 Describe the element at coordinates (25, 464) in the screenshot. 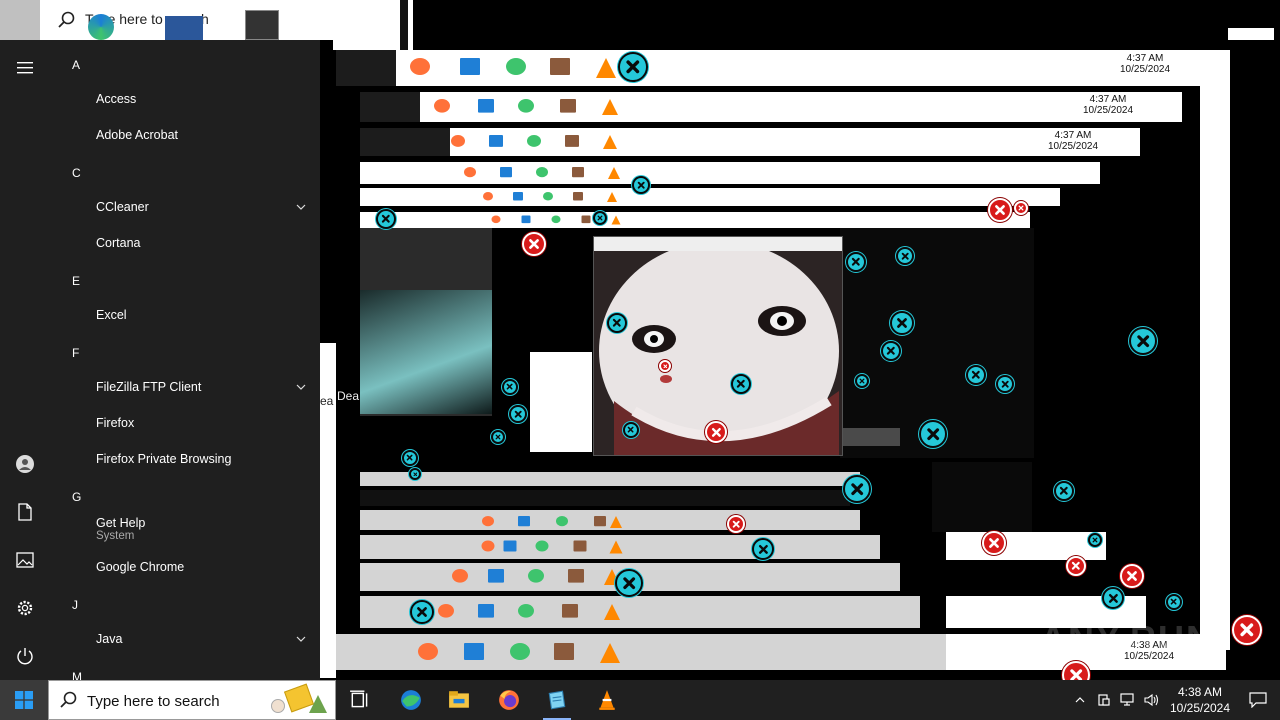

I see `user-account-button` at that location.